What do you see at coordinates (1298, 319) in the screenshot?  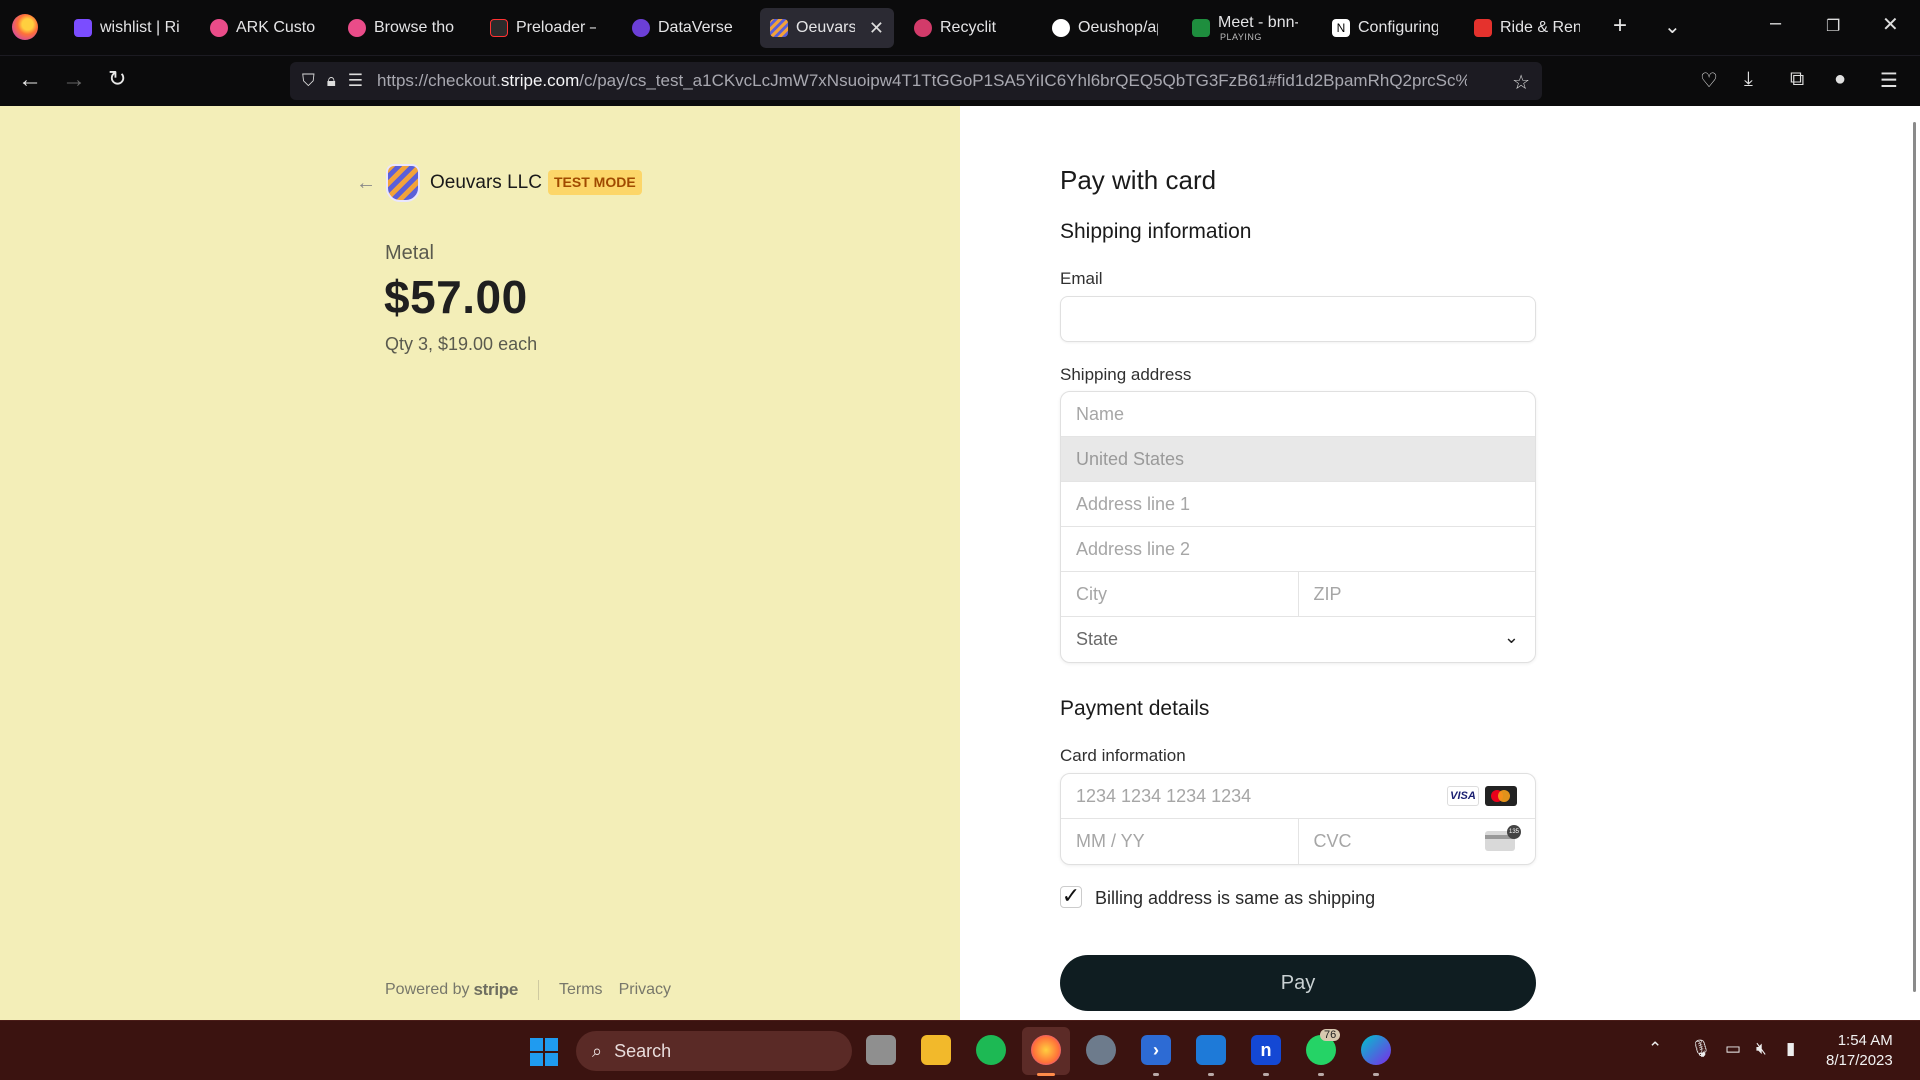 I see `email-field` at bounding box center [1298, 319].